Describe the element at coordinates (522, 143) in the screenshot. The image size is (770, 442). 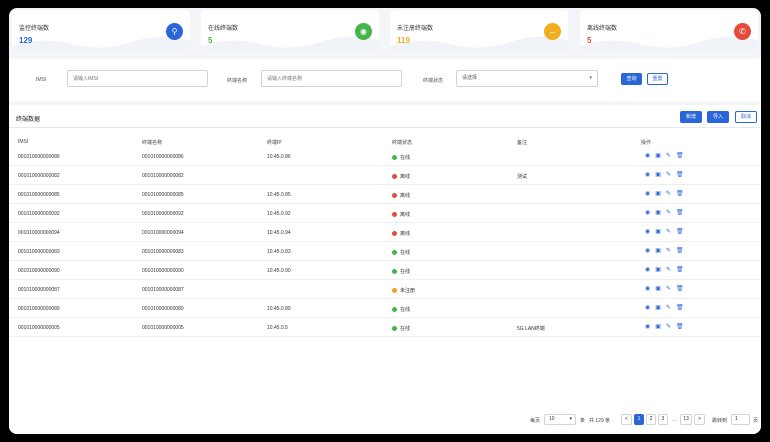
I see `column-header-note: 备注` at that location.